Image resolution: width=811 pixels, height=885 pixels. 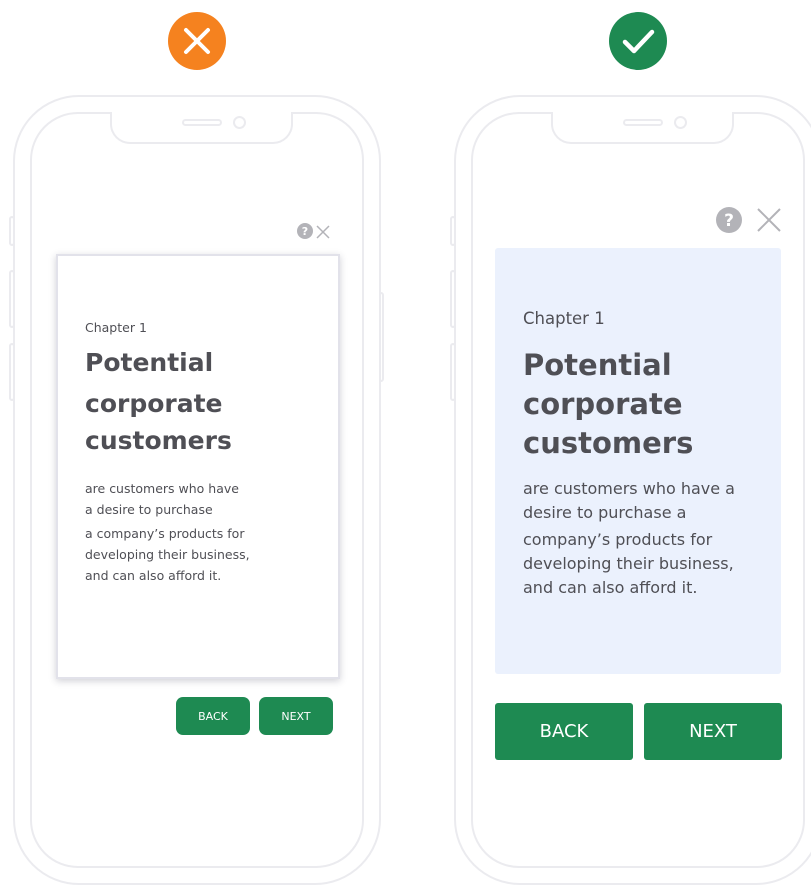 I want to click on check-icon, so click(x=638, y=41).